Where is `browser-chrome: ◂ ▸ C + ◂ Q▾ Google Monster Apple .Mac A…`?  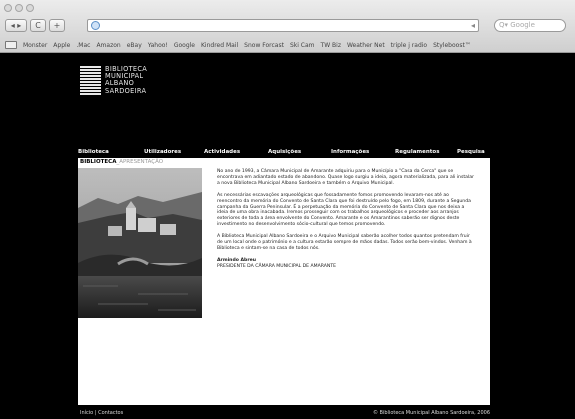 browser-chrome: ◂ ▸ C + ◂ Q▾ Google Monster Apple .Mac A… is located at coordinates (287, 26).